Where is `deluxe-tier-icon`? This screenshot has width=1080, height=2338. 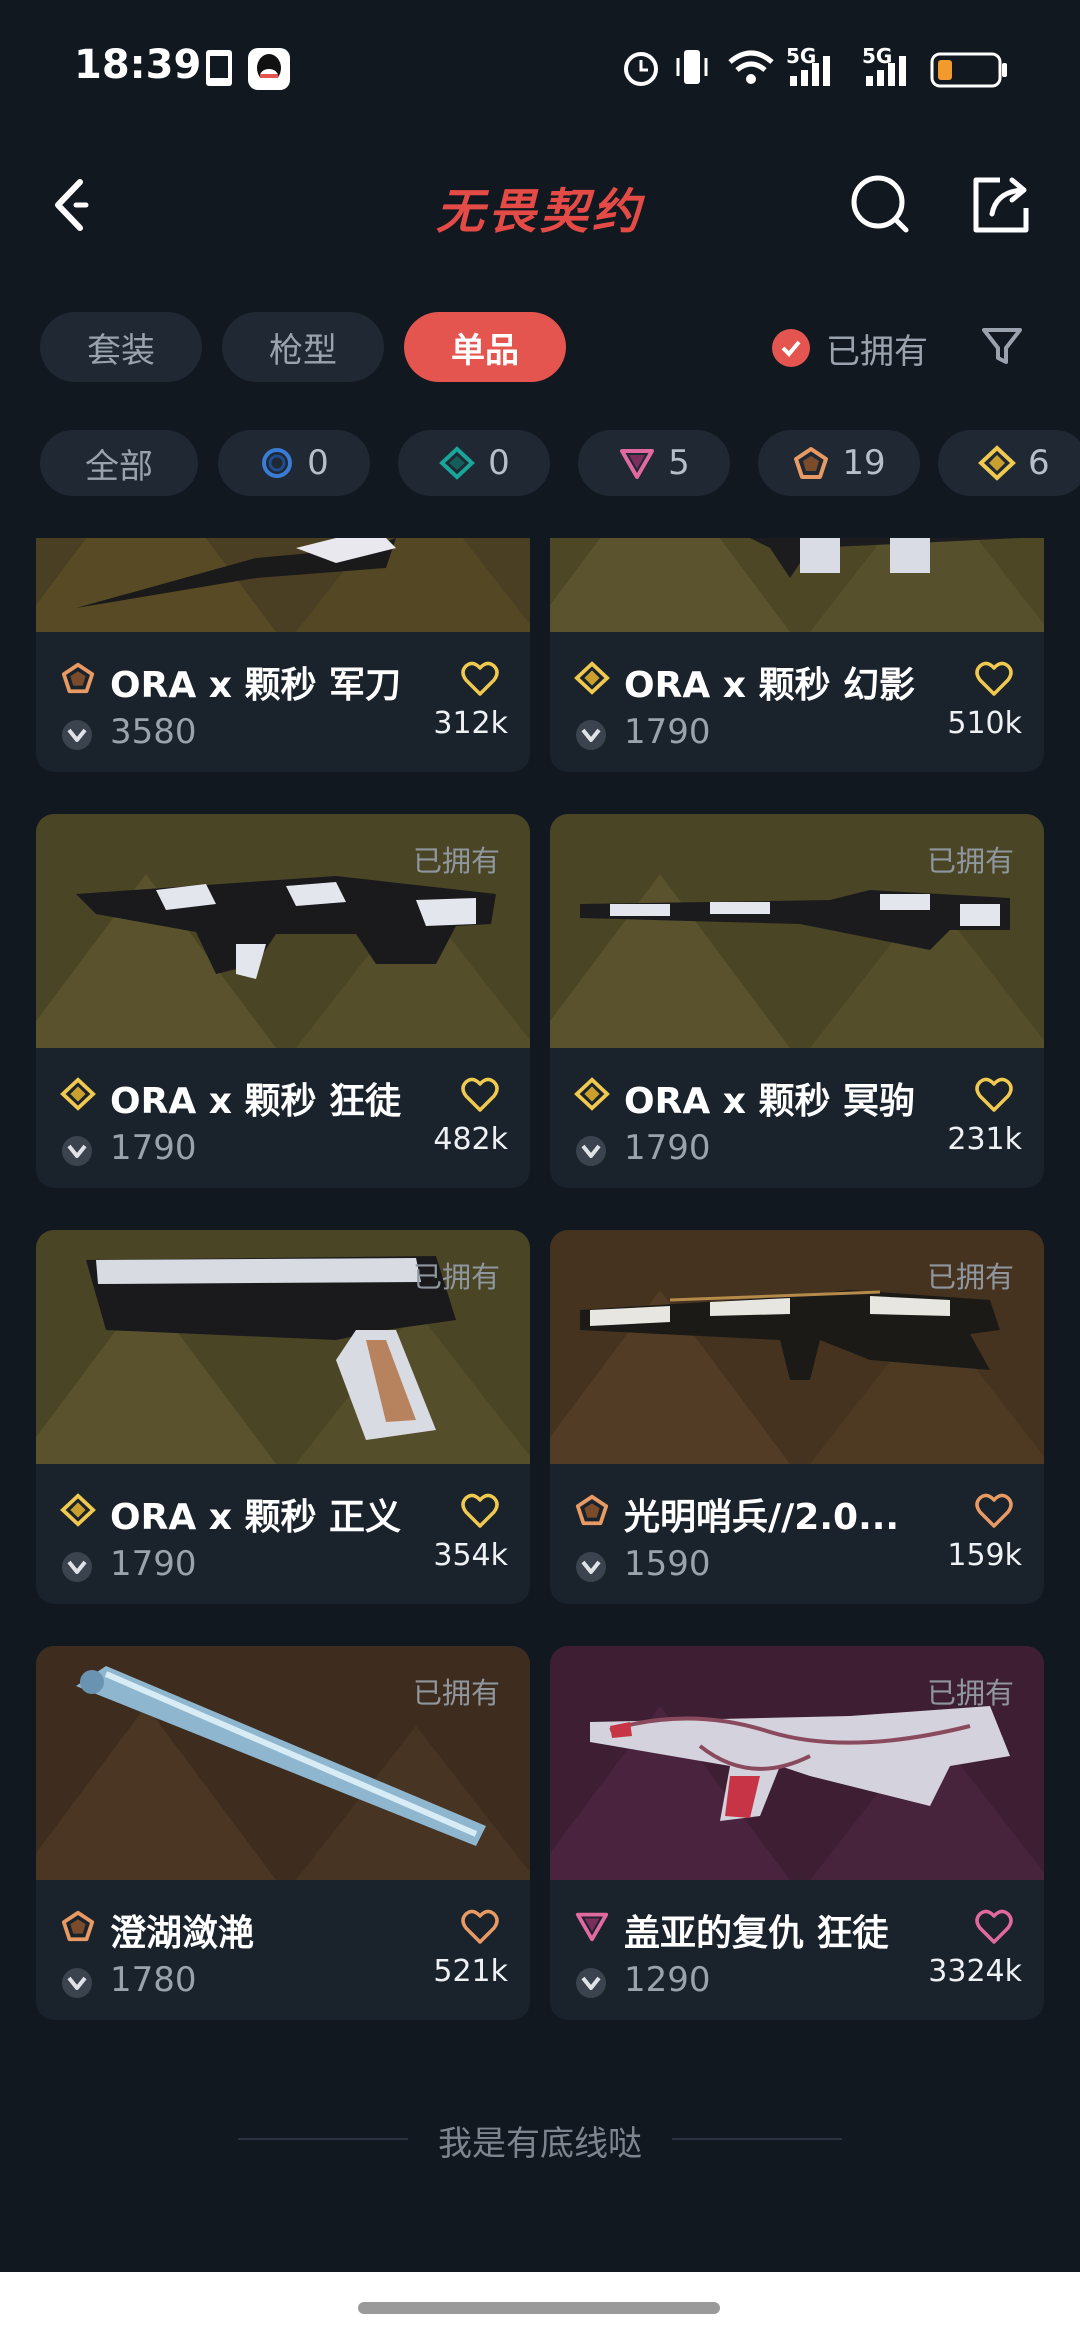
deluxe-tier-icon is located at coordinates (457, 463).